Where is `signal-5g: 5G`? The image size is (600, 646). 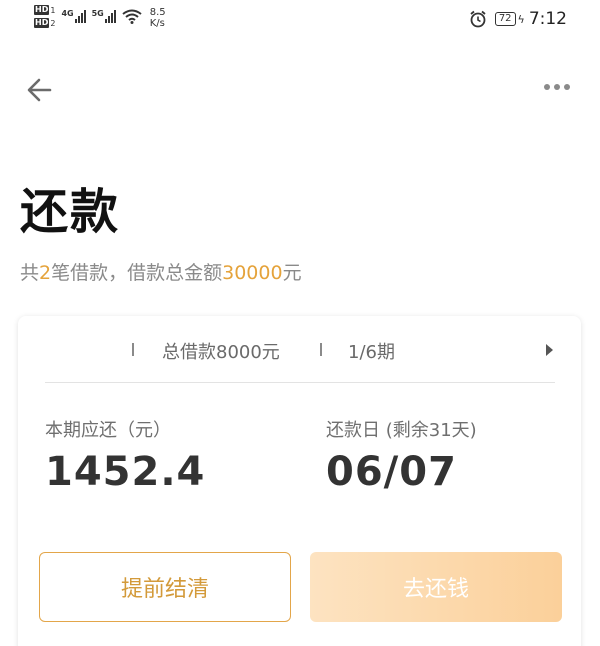 signal-5g: 5G is located at coordinates (104, 16).